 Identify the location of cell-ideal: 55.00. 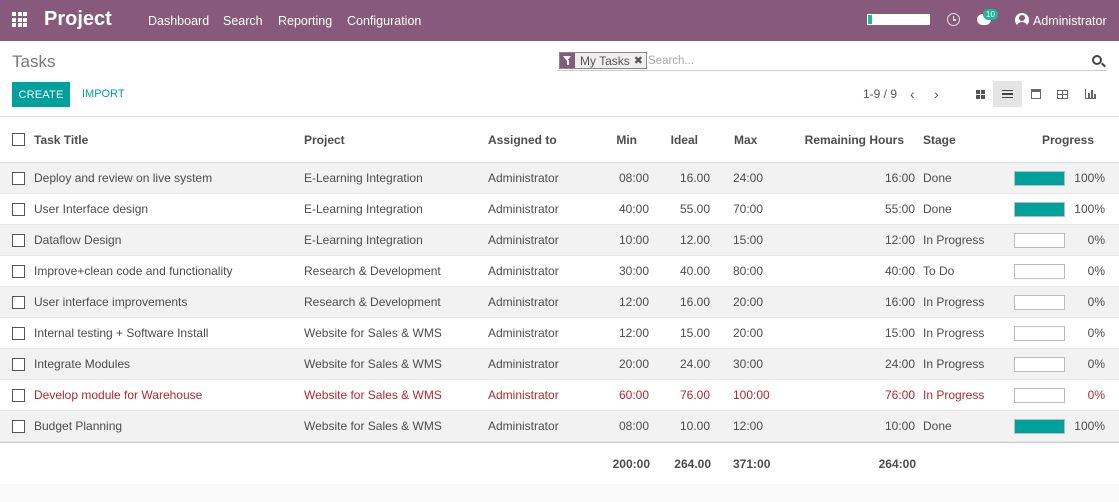
(694, 209).